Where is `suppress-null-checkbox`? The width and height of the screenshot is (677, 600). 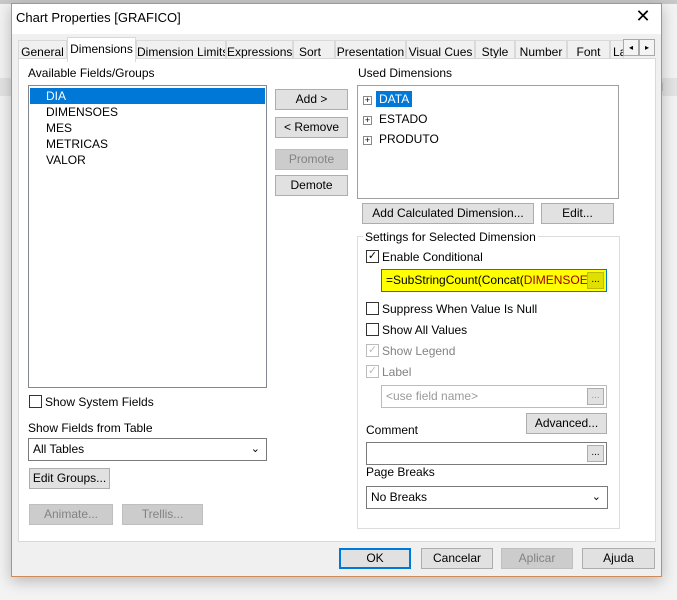 suppress-null-checkbox is located at coordinates (372, 308).